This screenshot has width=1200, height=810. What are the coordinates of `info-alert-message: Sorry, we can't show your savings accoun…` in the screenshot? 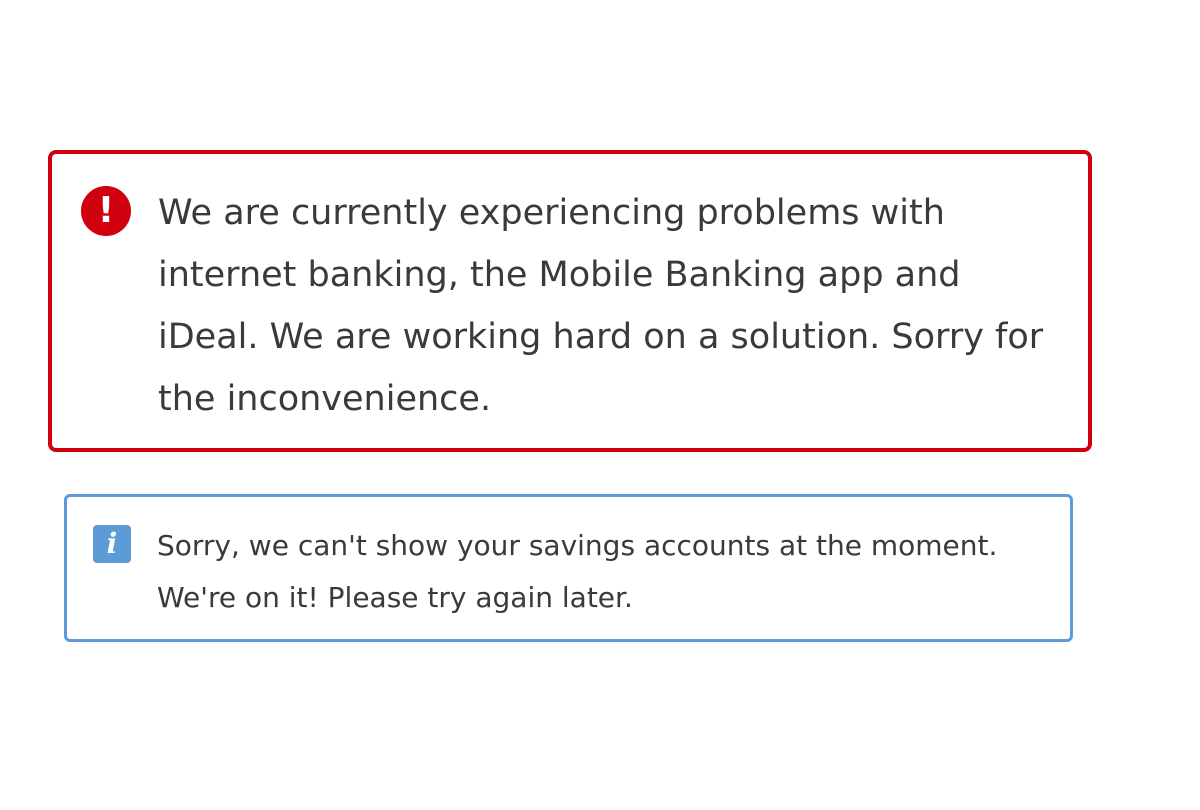 It's located at (577, 571).